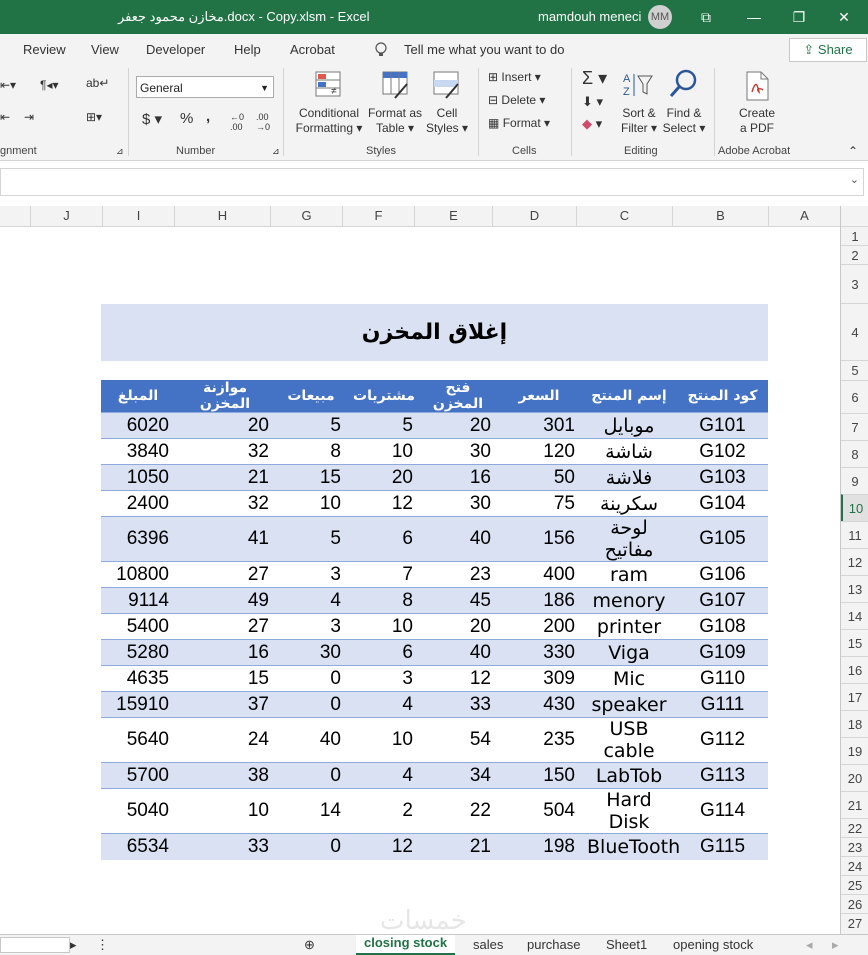  I want to click on column-header-purchases: مشتريات, so click(383, 396).